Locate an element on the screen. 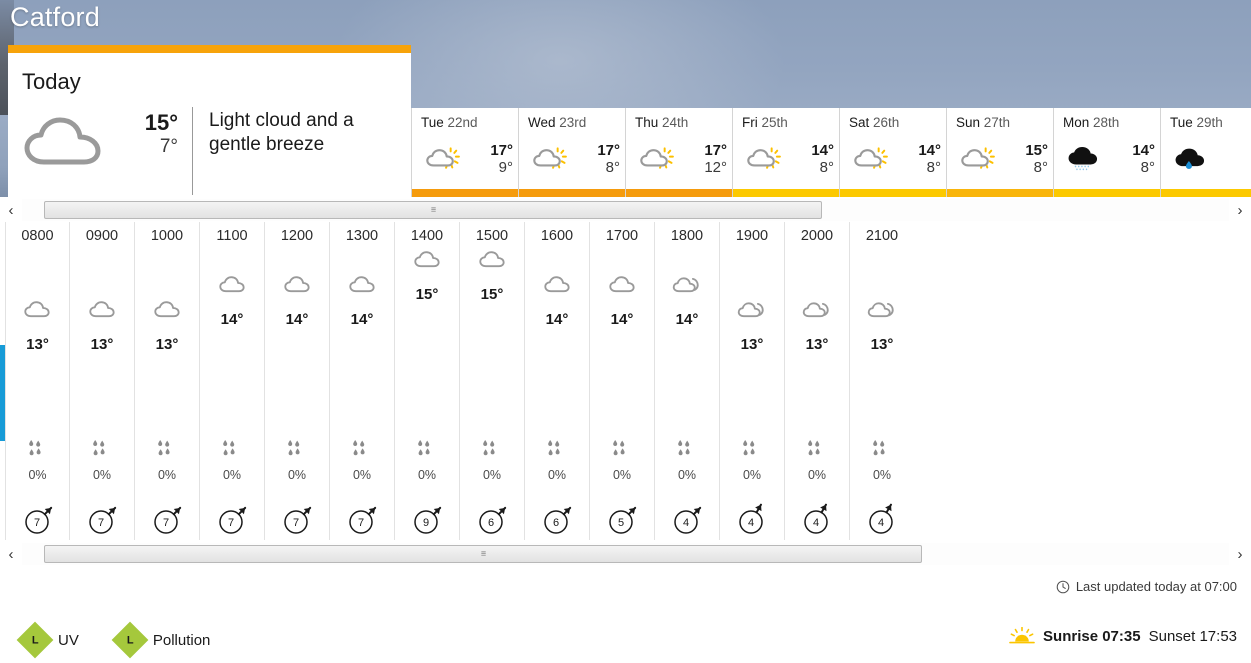  hourly-column-1800: 1800 14° 0% 4 is located at coordinates (687, 381).